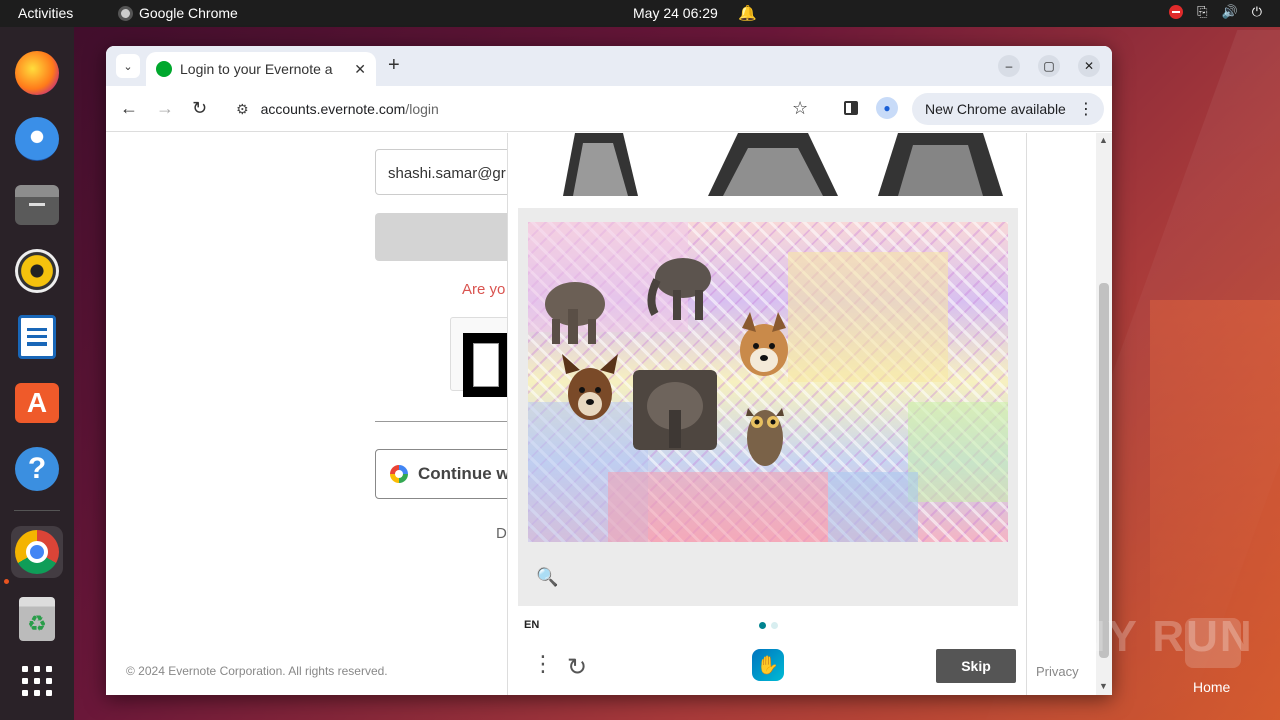  I want to click on new-tab-button: +, so click(394, 65).